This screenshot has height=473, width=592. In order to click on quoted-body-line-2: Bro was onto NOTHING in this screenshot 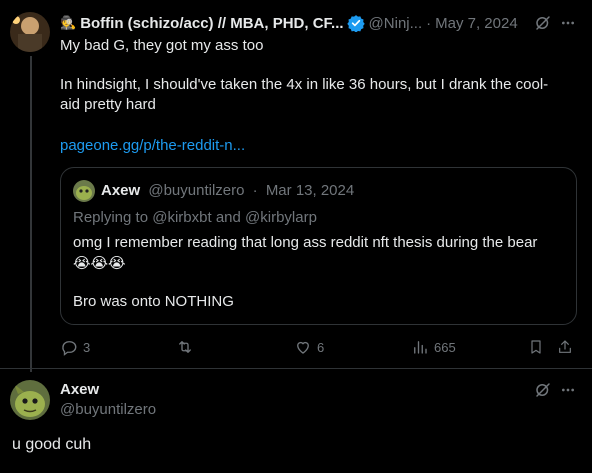, I will do `click(153, 301)`.